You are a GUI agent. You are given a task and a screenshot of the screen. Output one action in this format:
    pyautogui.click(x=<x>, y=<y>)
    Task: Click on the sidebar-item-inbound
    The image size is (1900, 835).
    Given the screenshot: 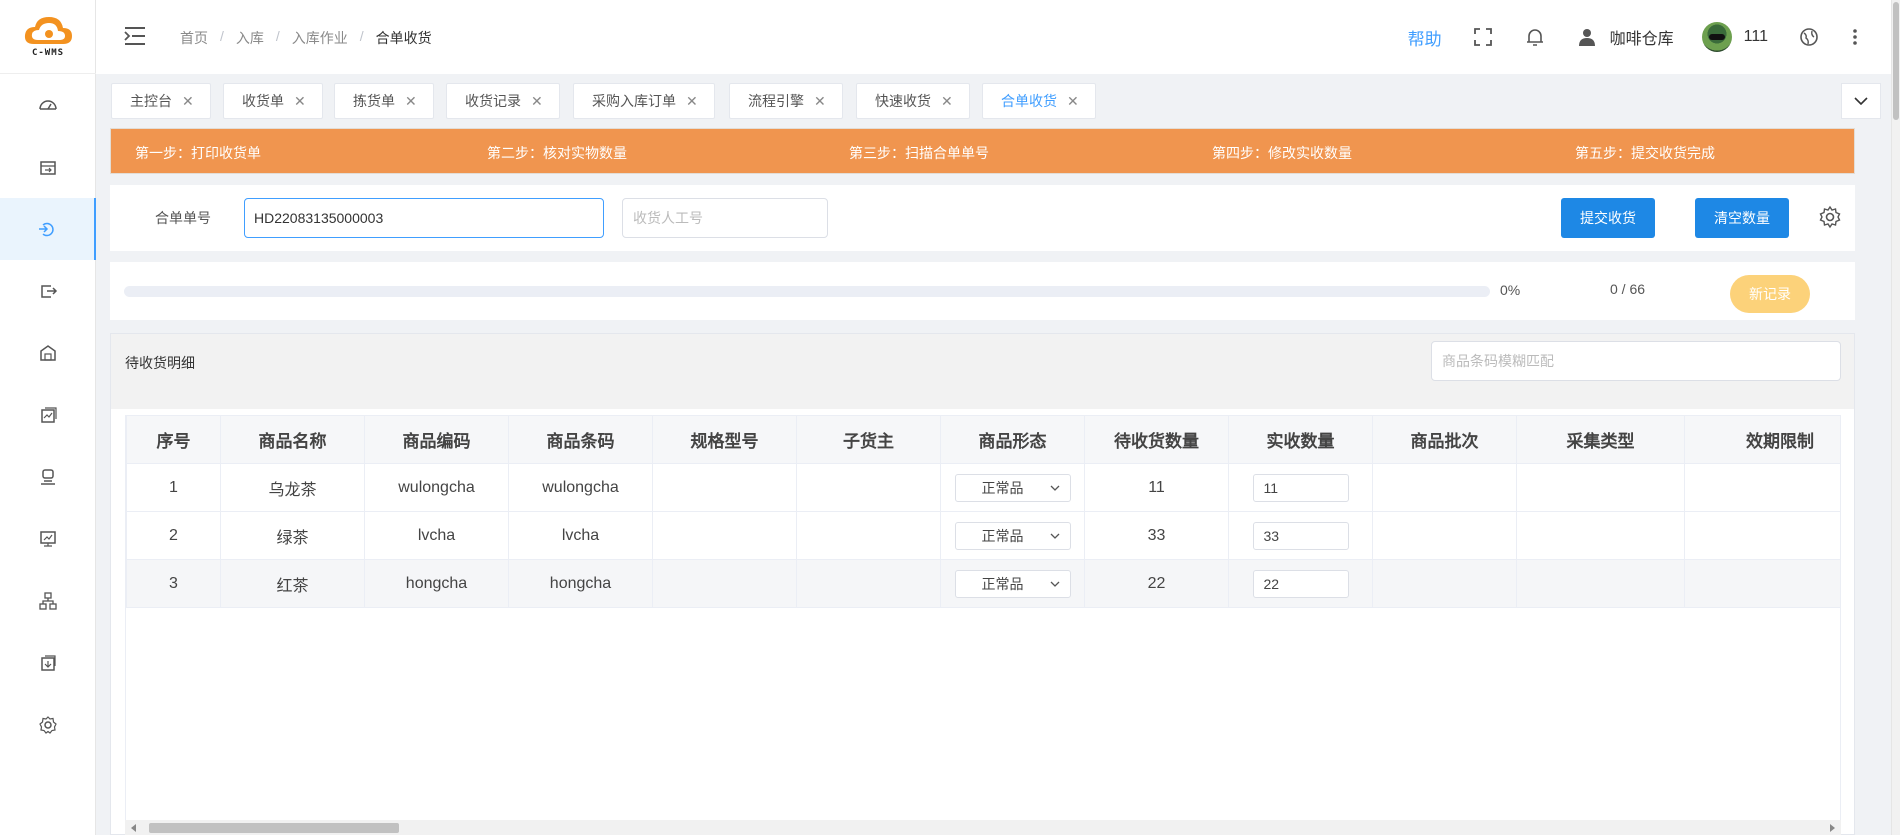 What is the action you would take?
    pyautogui.click(x=48, y=229)
    